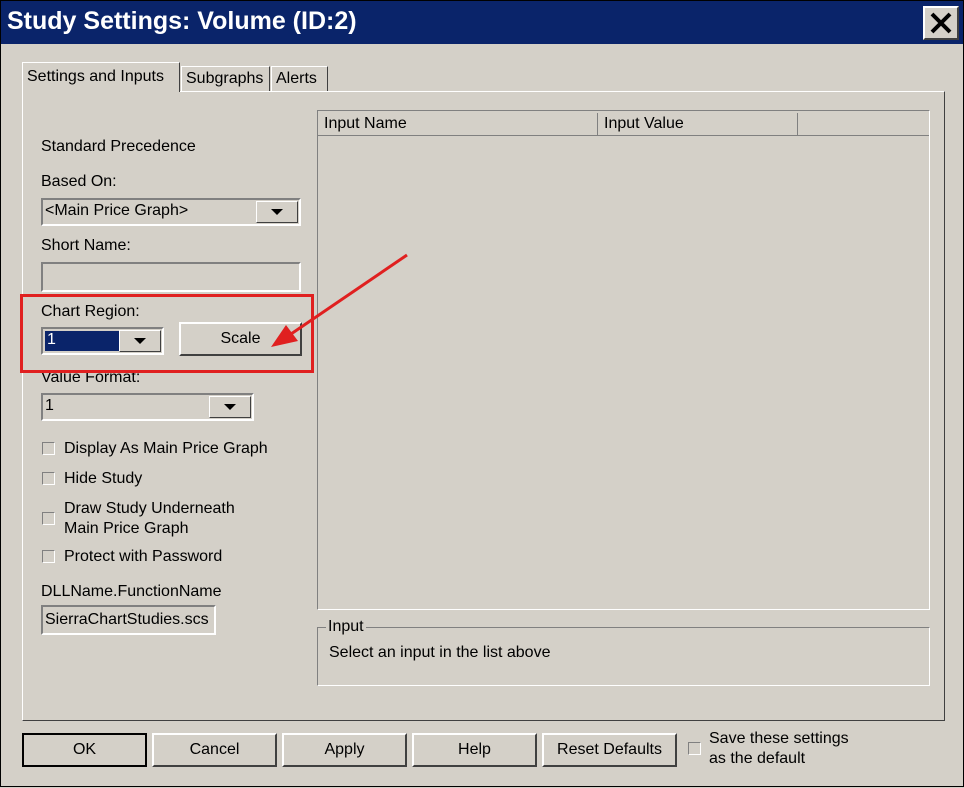 The image size is (964, 788). I want to click on reset-defaults-button: Reset Defaults, so click(609, 750).